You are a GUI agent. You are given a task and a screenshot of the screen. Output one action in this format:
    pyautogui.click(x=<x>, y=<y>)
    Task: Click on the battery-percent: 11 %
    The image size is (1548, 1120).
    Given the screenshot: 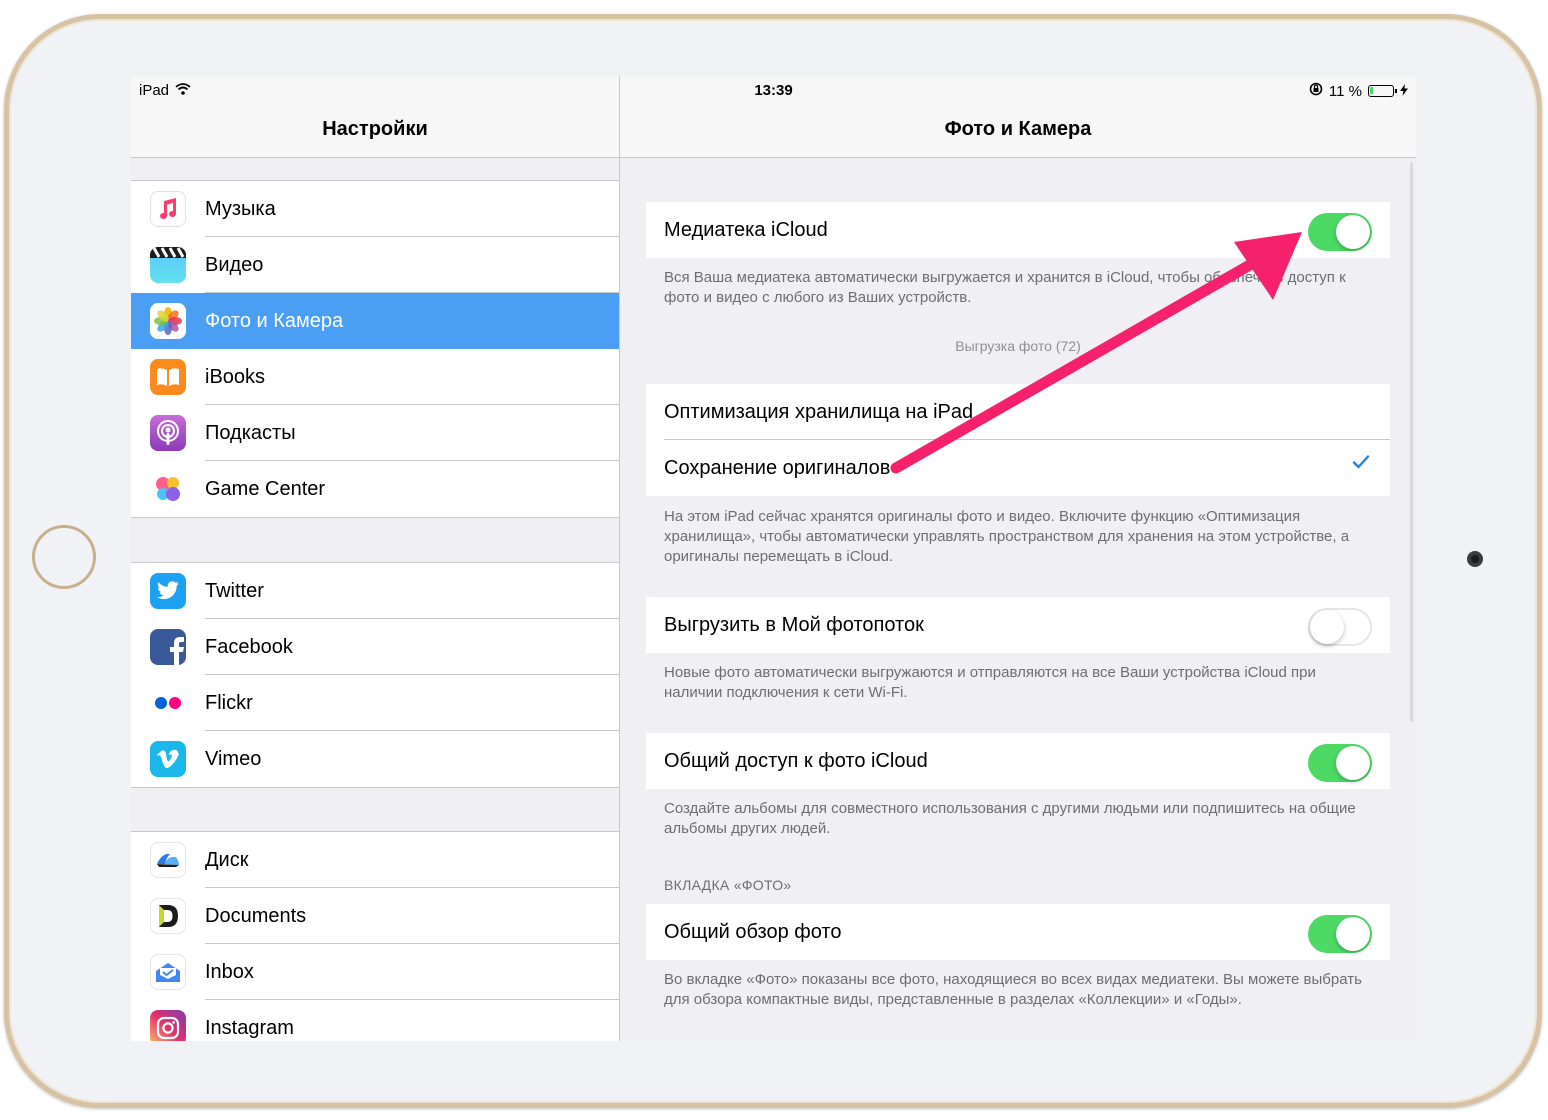 What is the action you would take?
    pyautogui.click(x=1345, y=91)
    